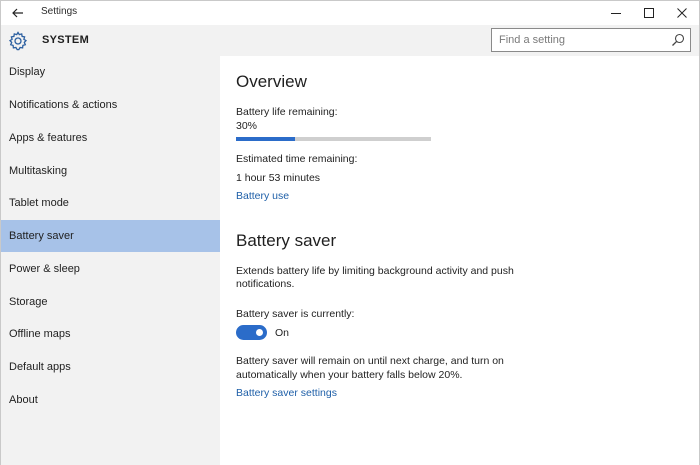 This screenshot has width=700, height=465. What do you see at coordinates (110, 236) in the screenshot?
I see `sidebar-item-battery-saver: Battery saver` at bounding box center [110, 236].